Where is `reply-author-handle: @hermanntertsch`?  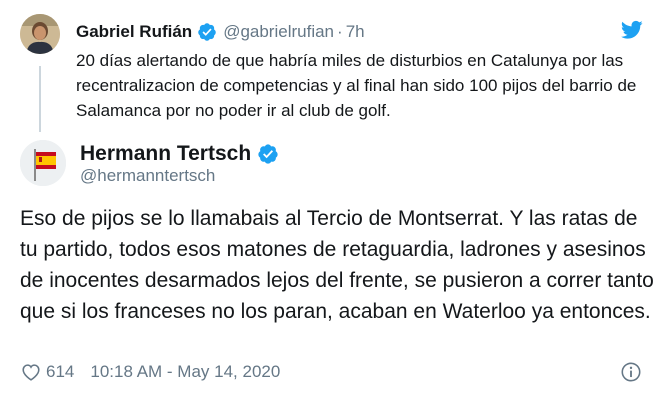
reply-author-handle: @hermanntertsch is located at coordinates (147, 176).